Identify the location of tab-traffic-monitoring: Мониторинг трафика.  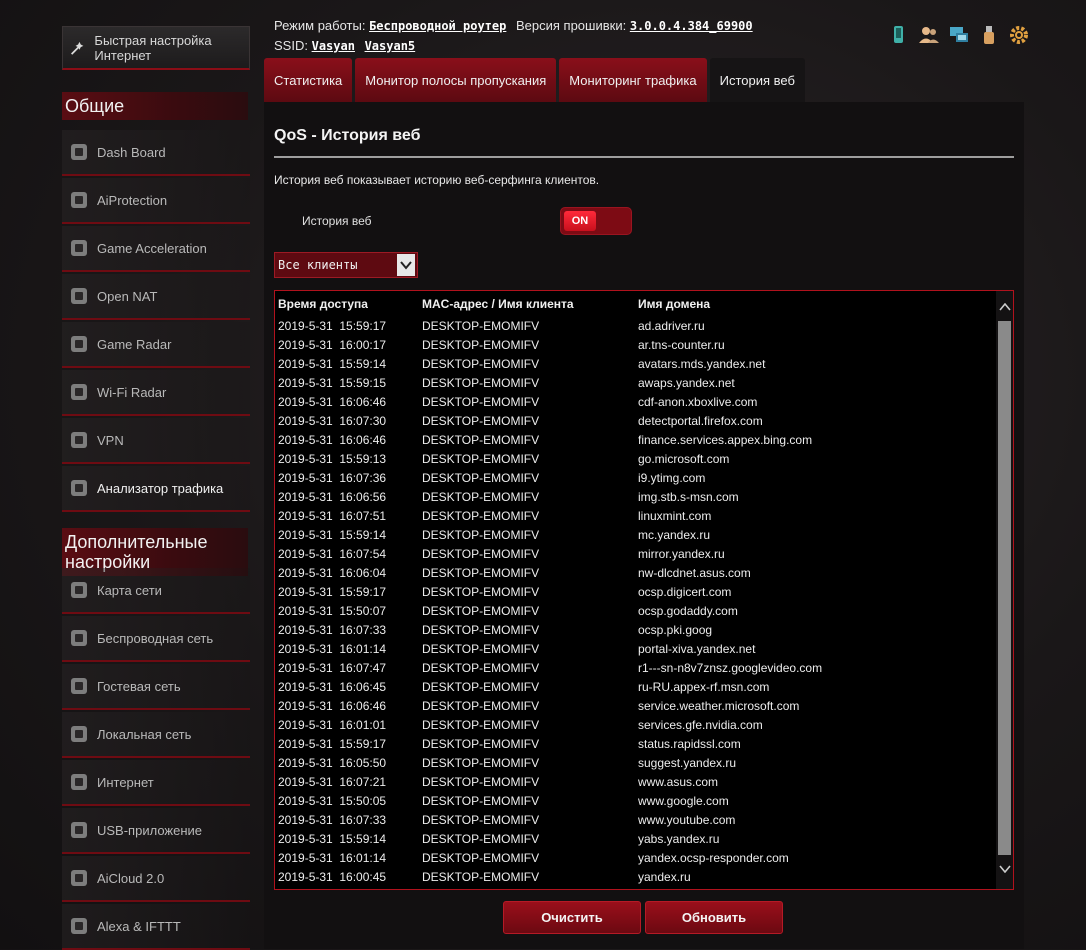
(633, 80).